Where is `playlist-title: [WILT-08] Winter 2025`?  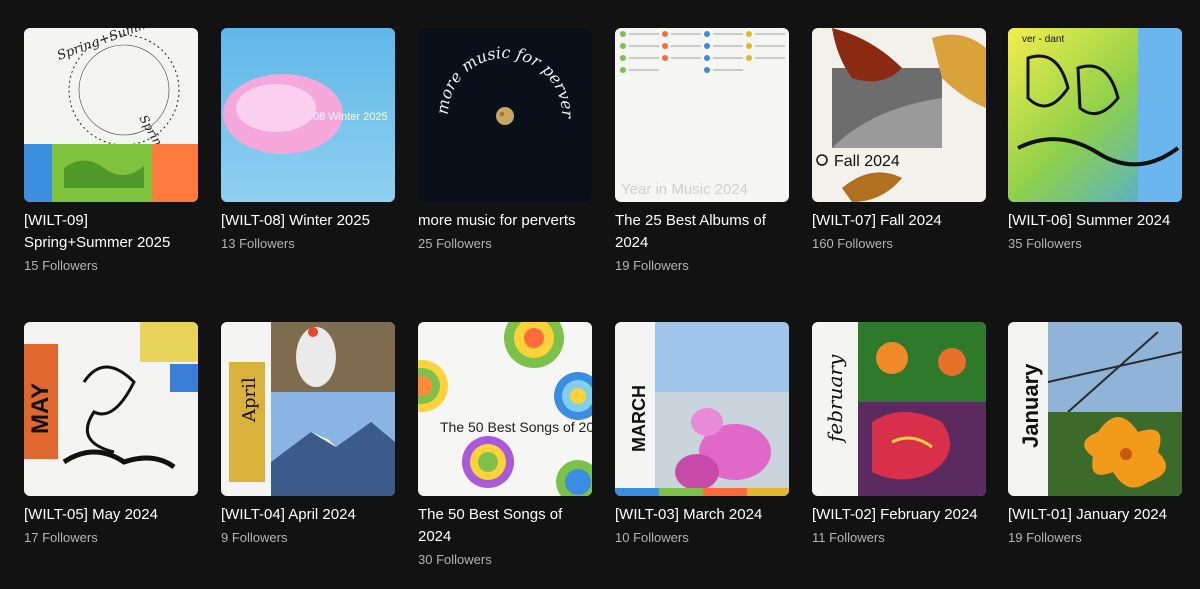 playlist-title: [WILT-08] Winter 2025 is located at coordinates (308, 221).